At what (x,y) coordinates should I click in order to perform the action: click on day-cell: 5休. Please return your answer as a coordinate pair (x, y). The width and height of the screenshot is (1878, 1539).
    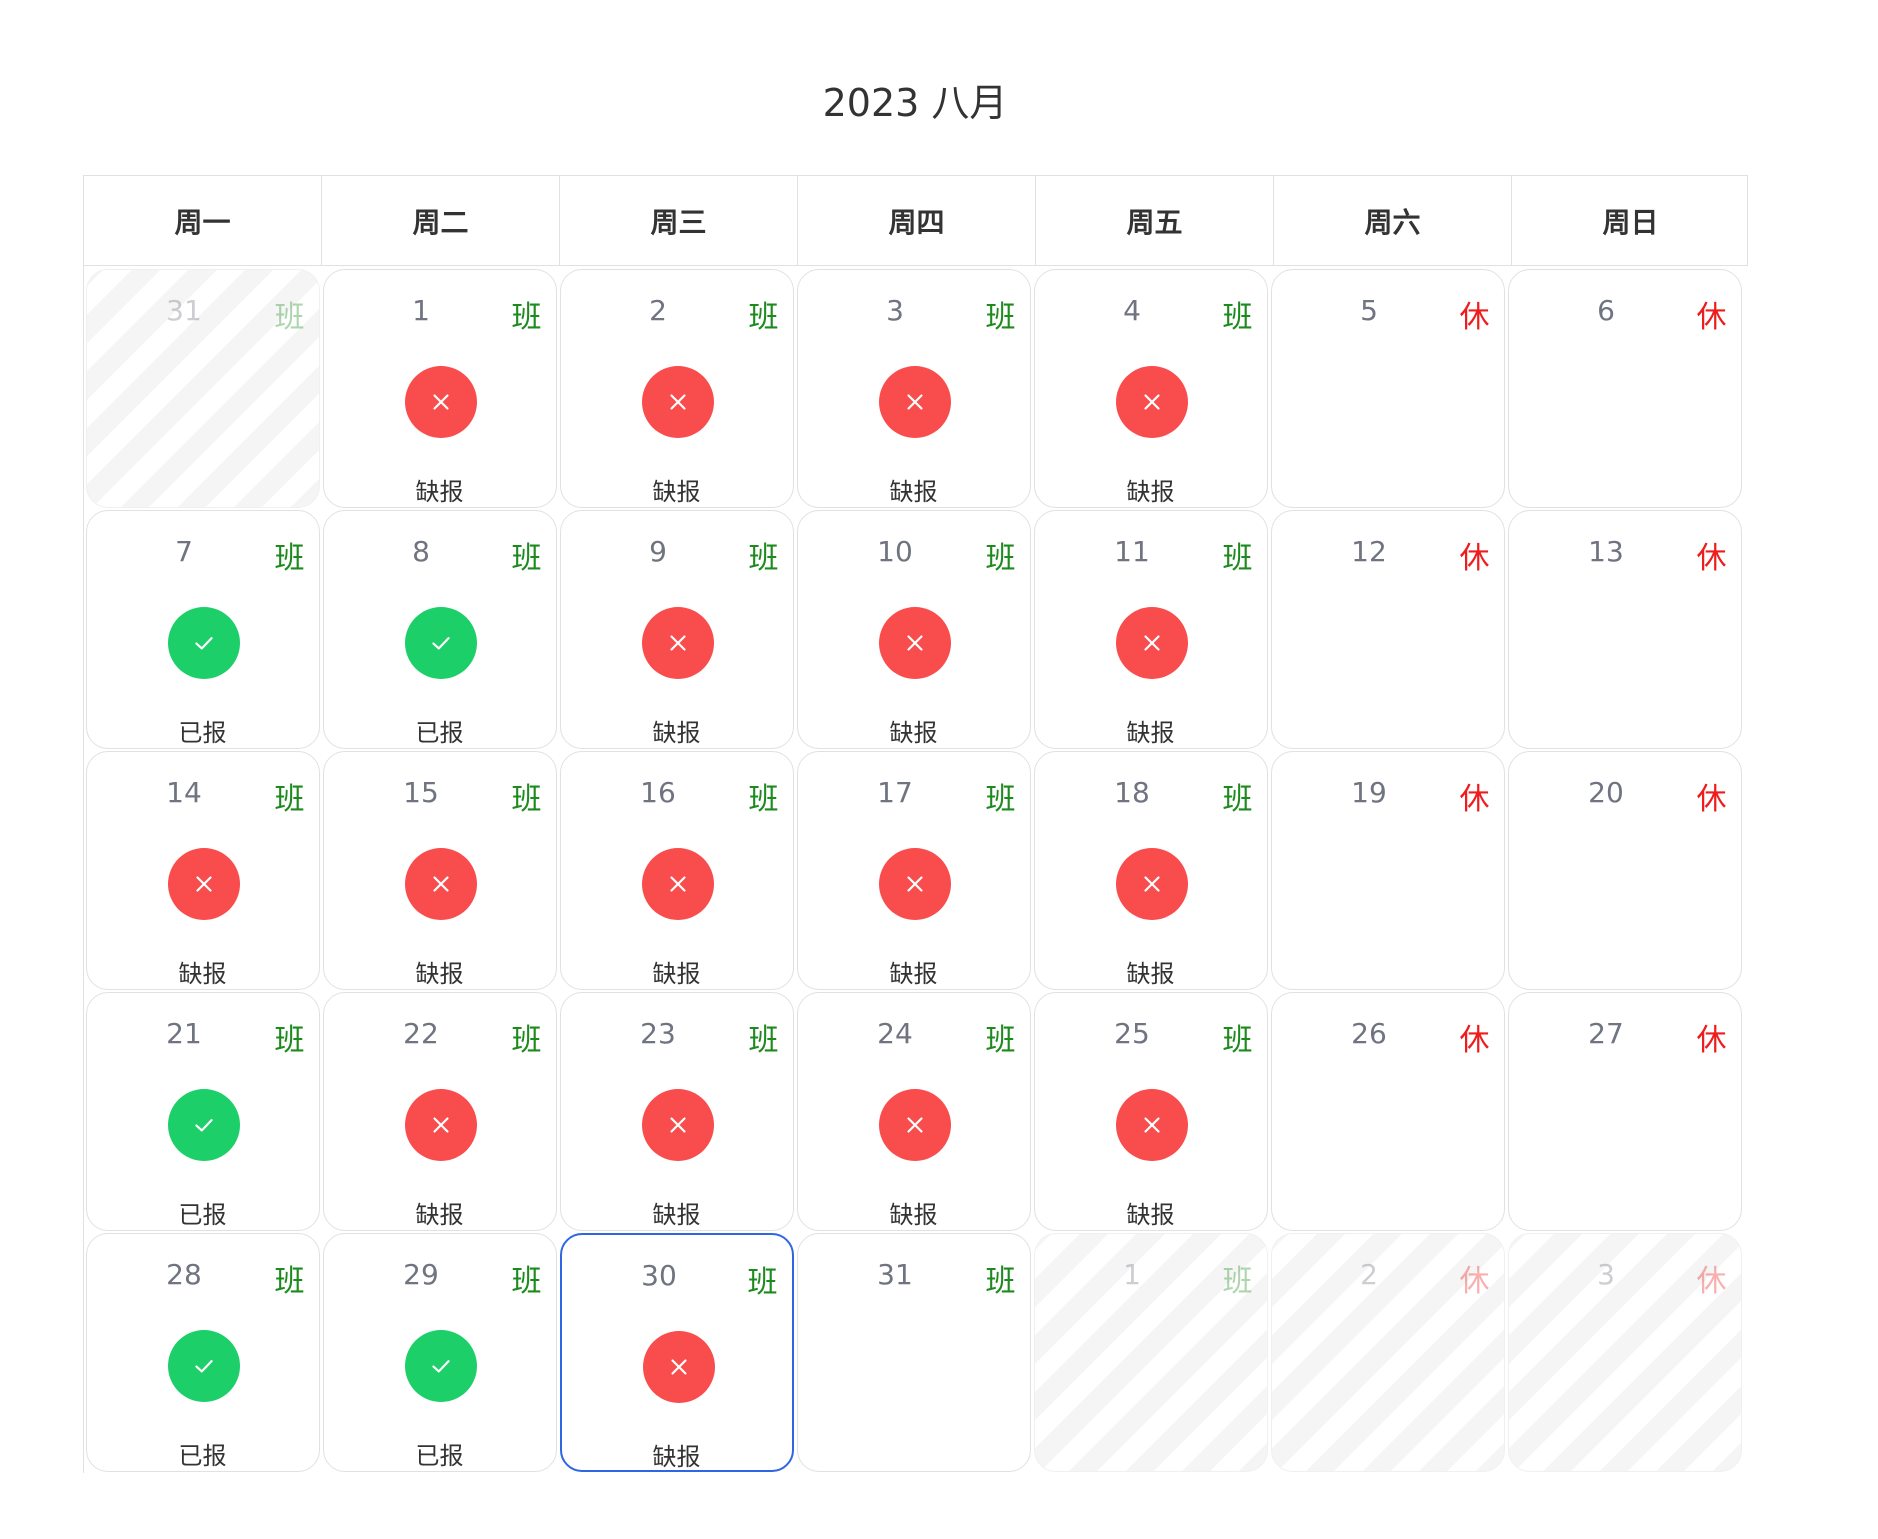
    Looking at the image, I should click on (1387, 388).